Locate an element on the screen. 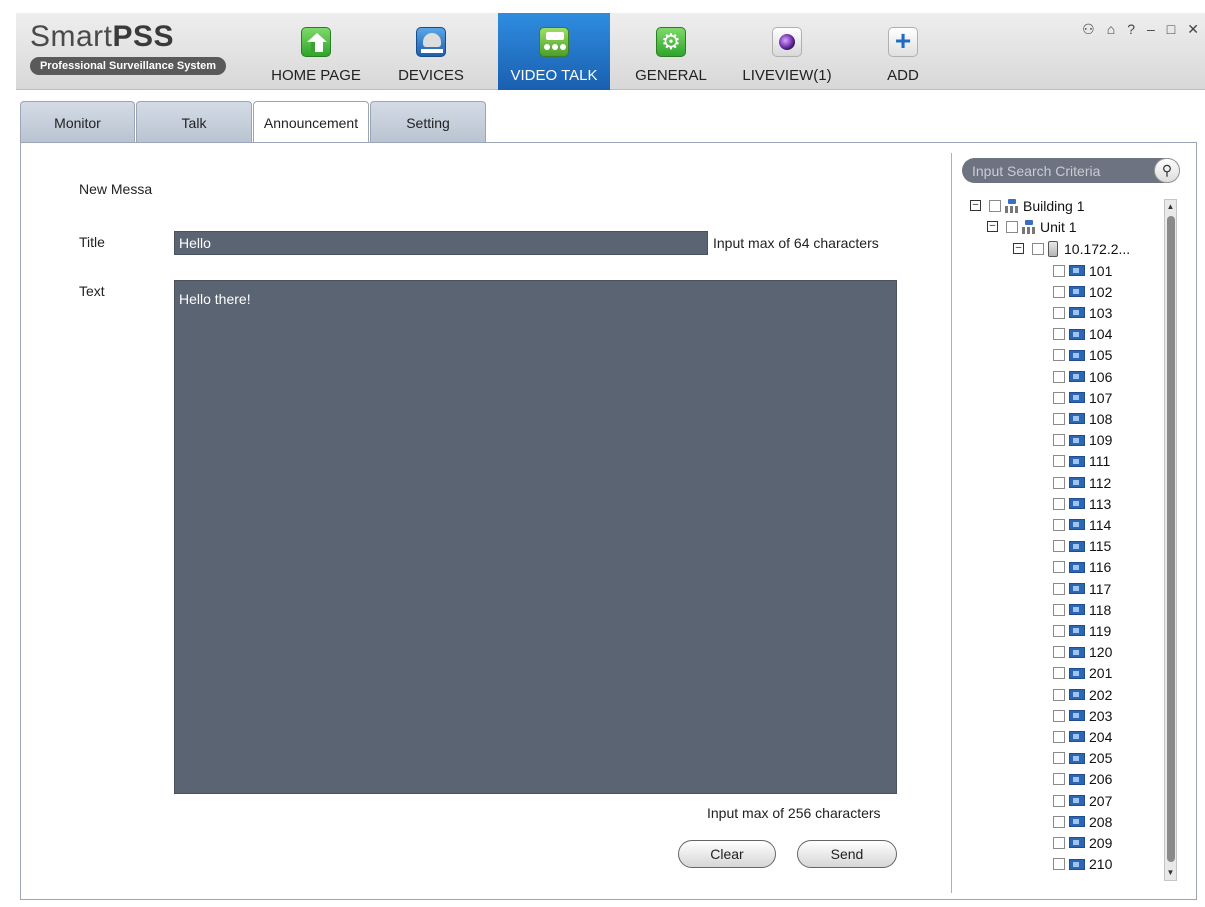  tree-node-room: 109 is located at coordinates (1082, 440).